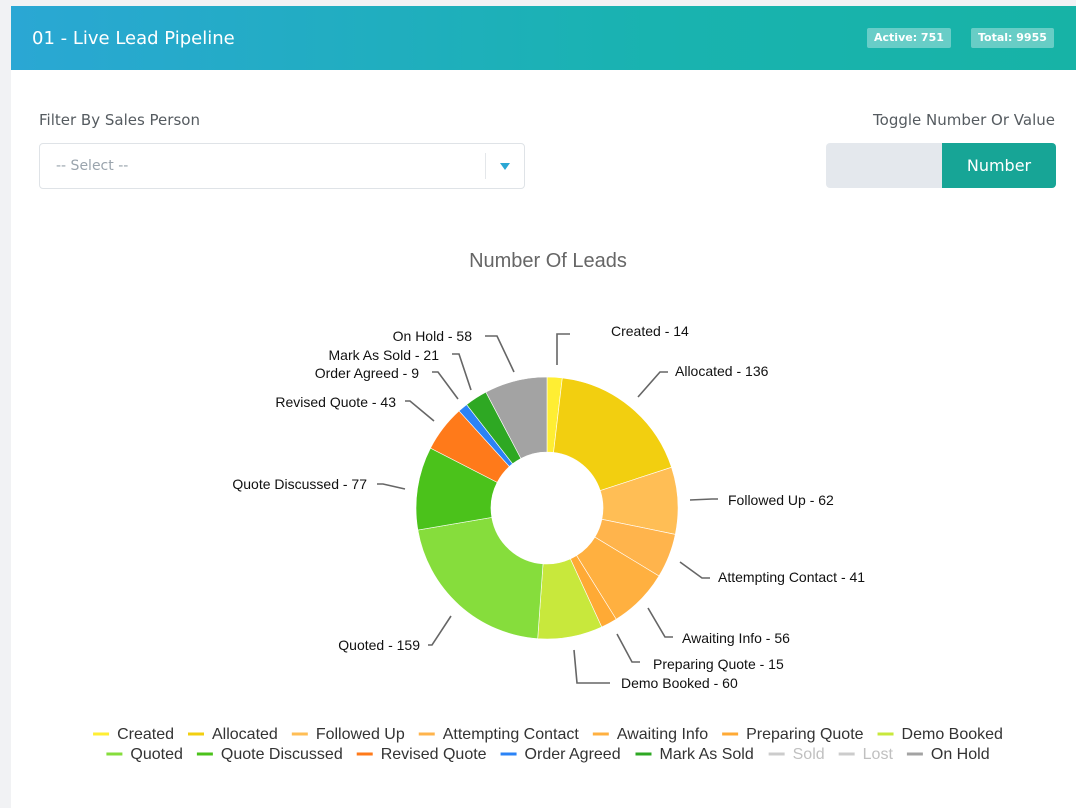 The image size is (1076, 808). I want to click on legend-item-preparing-quote: Preparing Quote, so click(793, 734).